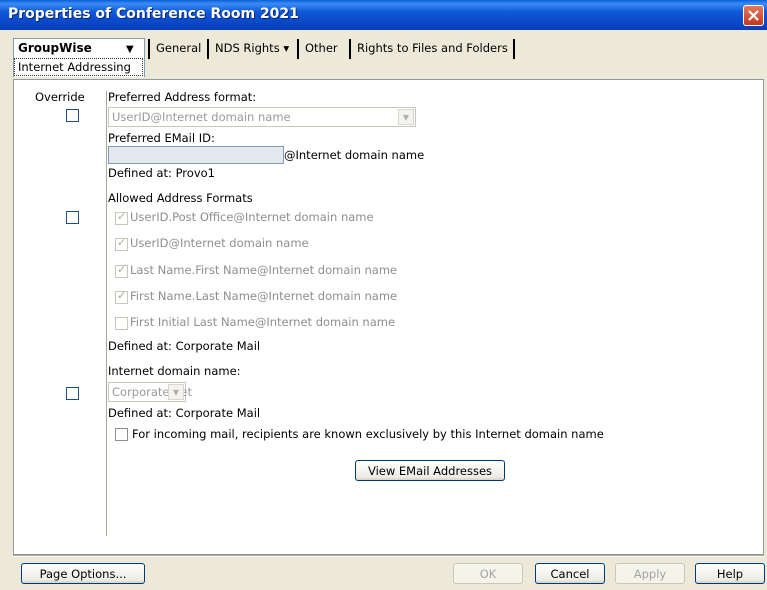 This screenshot has height=590, width=767. Describe the element at coordinates (106, 313) in the screenshot. I see `override-divider` at that location.